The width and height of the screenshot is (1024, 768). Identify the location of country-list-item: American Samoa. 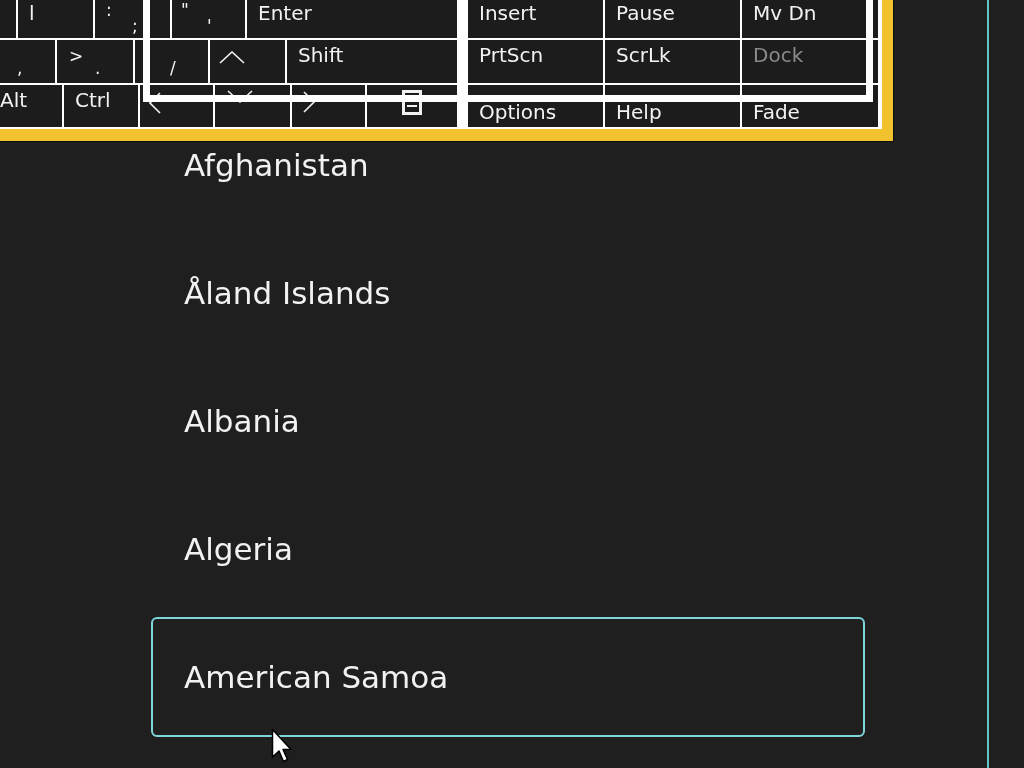
(508, 677).